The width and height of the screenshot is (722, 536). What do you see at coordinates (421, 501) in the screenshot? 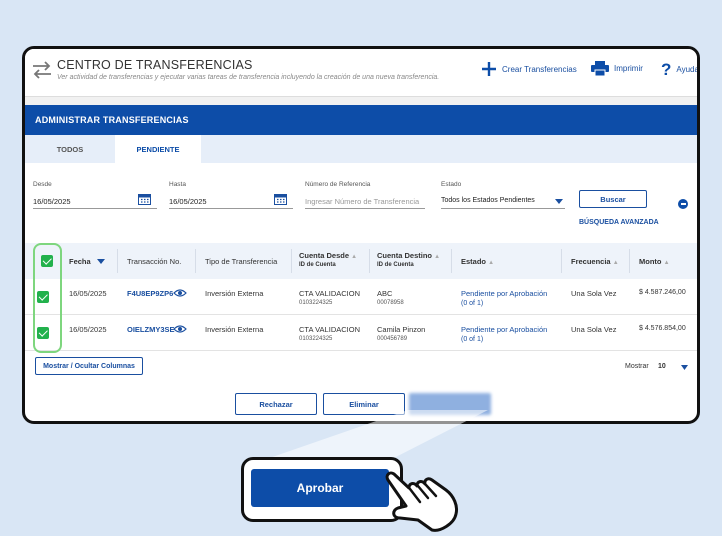
I see `hand-pointer-icon` at bounding box center [421, 501].